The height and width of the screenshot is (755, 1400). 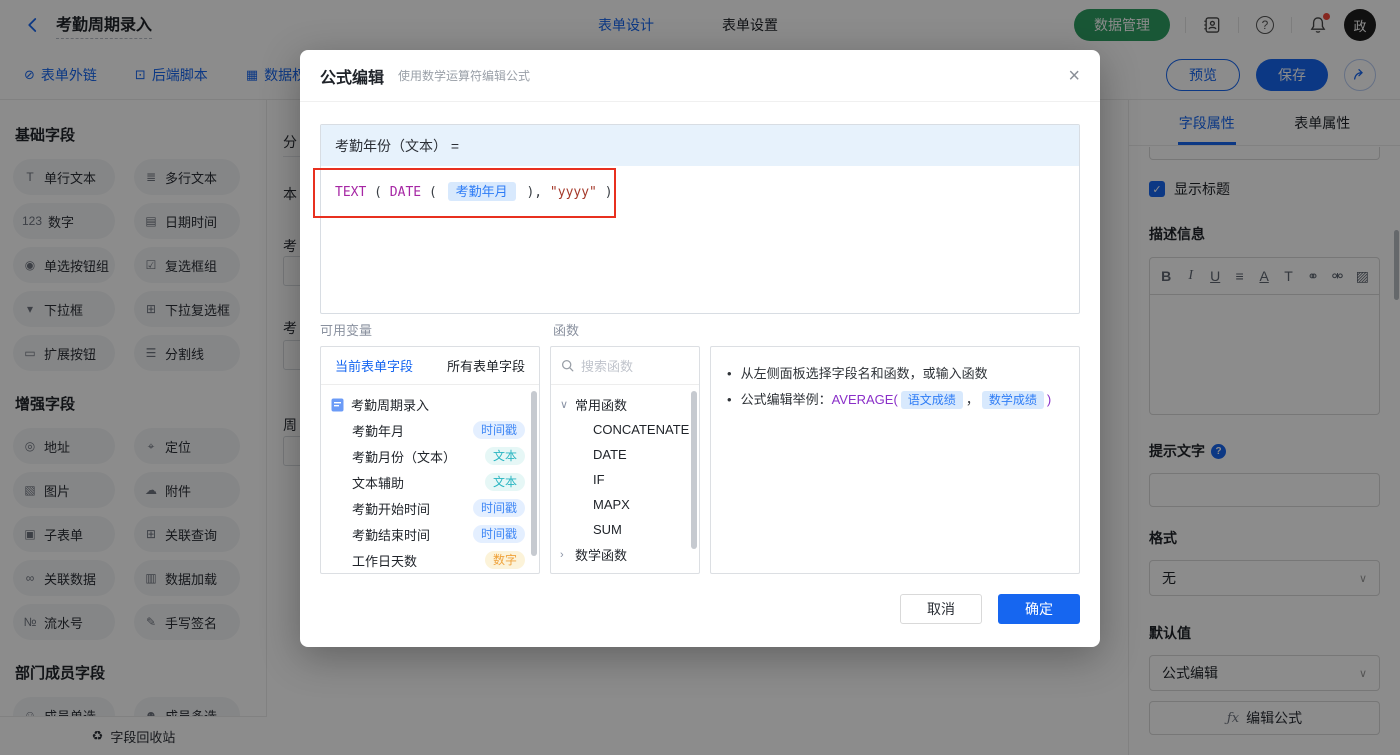 What do you see at coordinates (430, 366) in the screenshot?
I see `variables-tabs: 当前表单字段 所有表单字段` at bounding box center [430, 366].